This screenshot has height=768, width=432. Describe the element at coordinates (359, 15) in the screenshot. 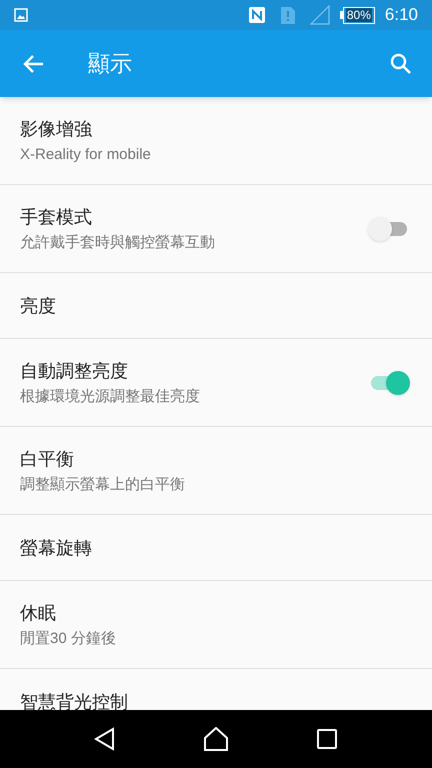

I see `battery-level: 80%` at that location.